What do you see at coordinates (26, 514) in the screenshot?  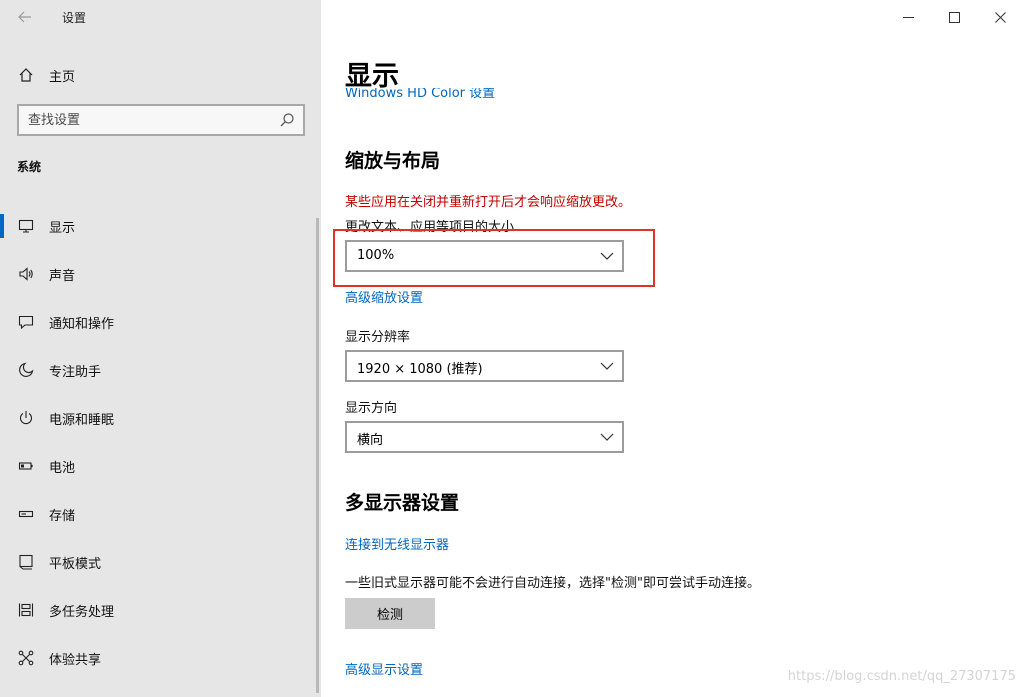 I see `storage-icon` at bounding box center [26, 514].